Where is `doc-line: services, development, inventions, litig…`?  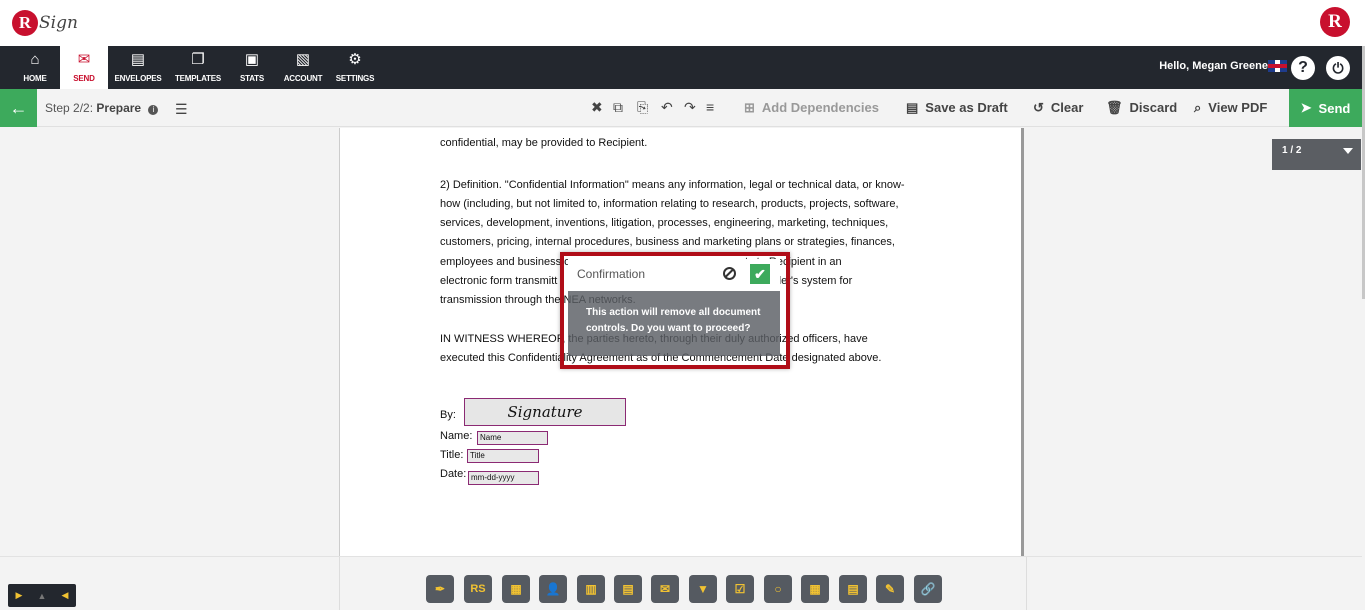 doc-line: services, development, inventions, litig… is located at coordinates (664, 223).